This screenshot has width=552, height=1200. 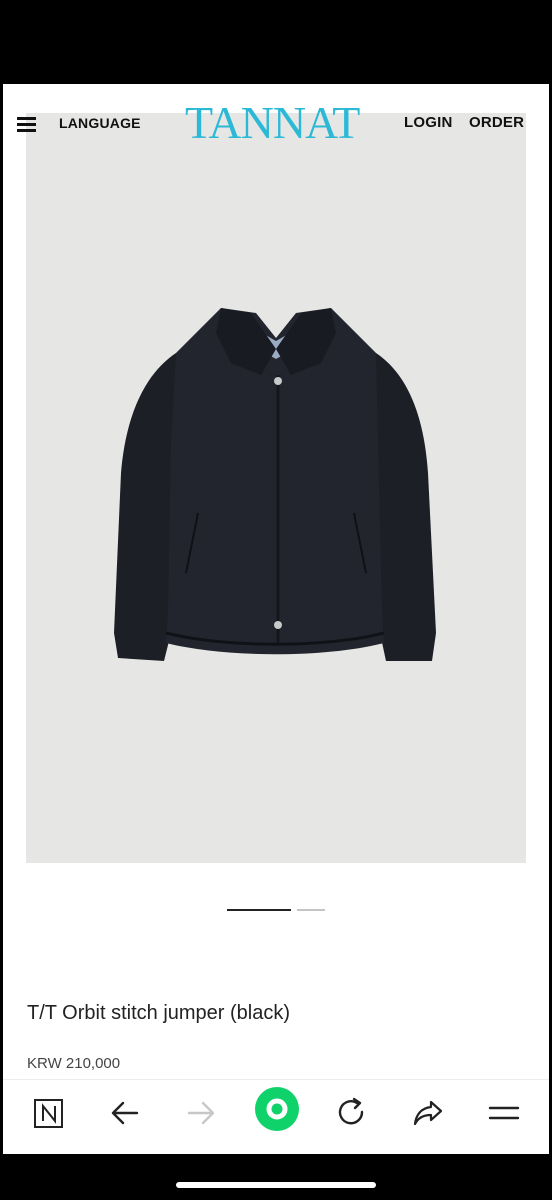 I want to click on green-home-circle-icon, so click(x=277, y=1109).